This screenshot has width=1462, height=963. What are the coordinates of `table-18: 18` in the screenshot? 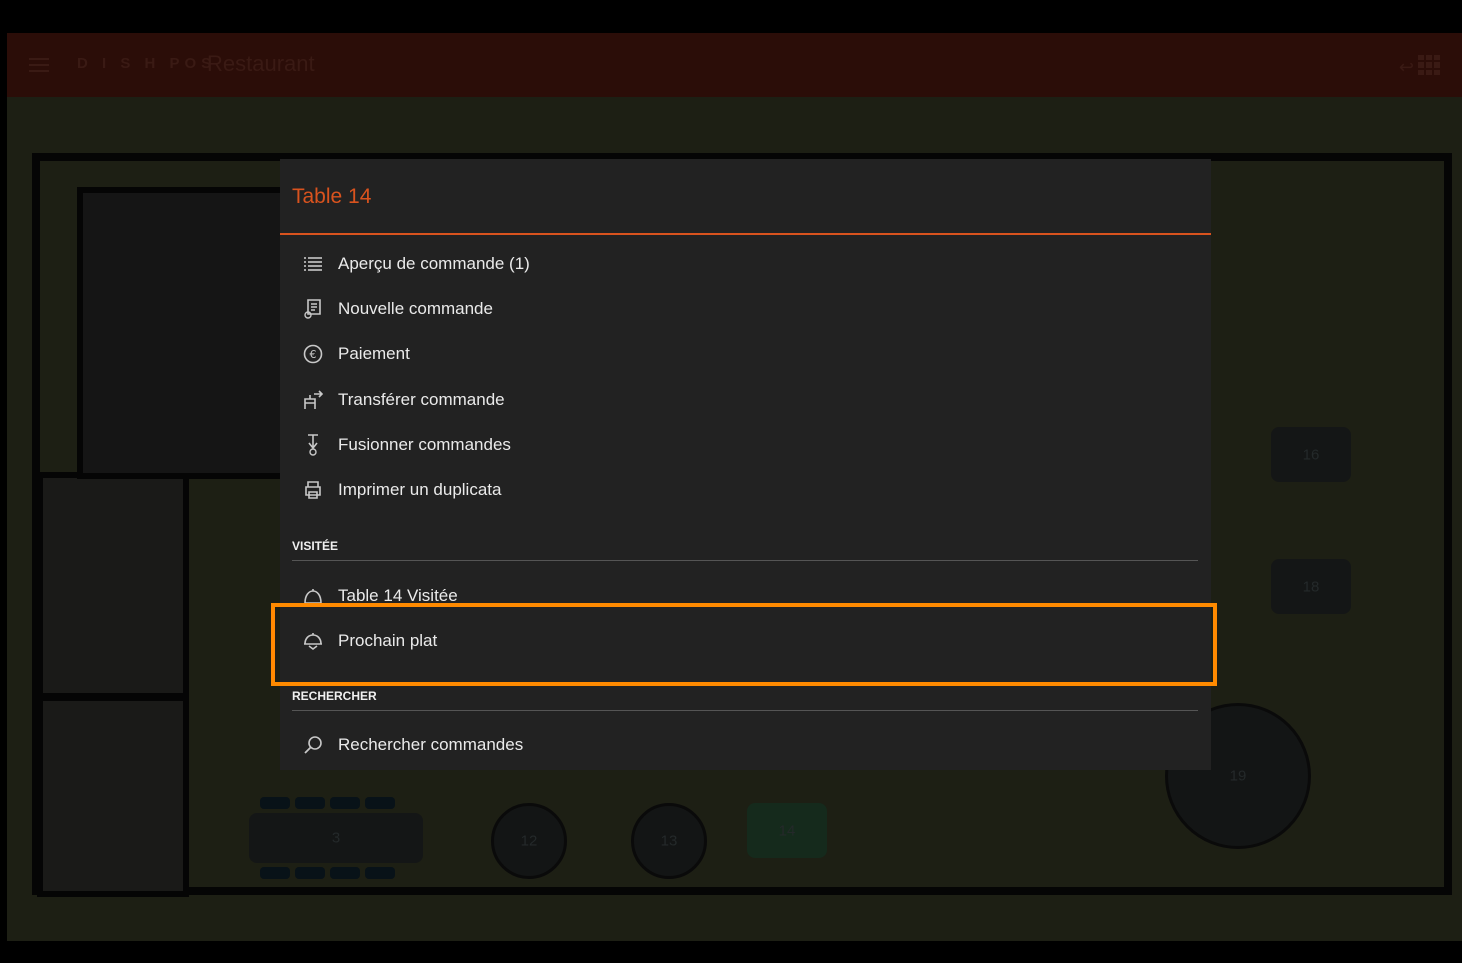 It's located at (1311, 586).